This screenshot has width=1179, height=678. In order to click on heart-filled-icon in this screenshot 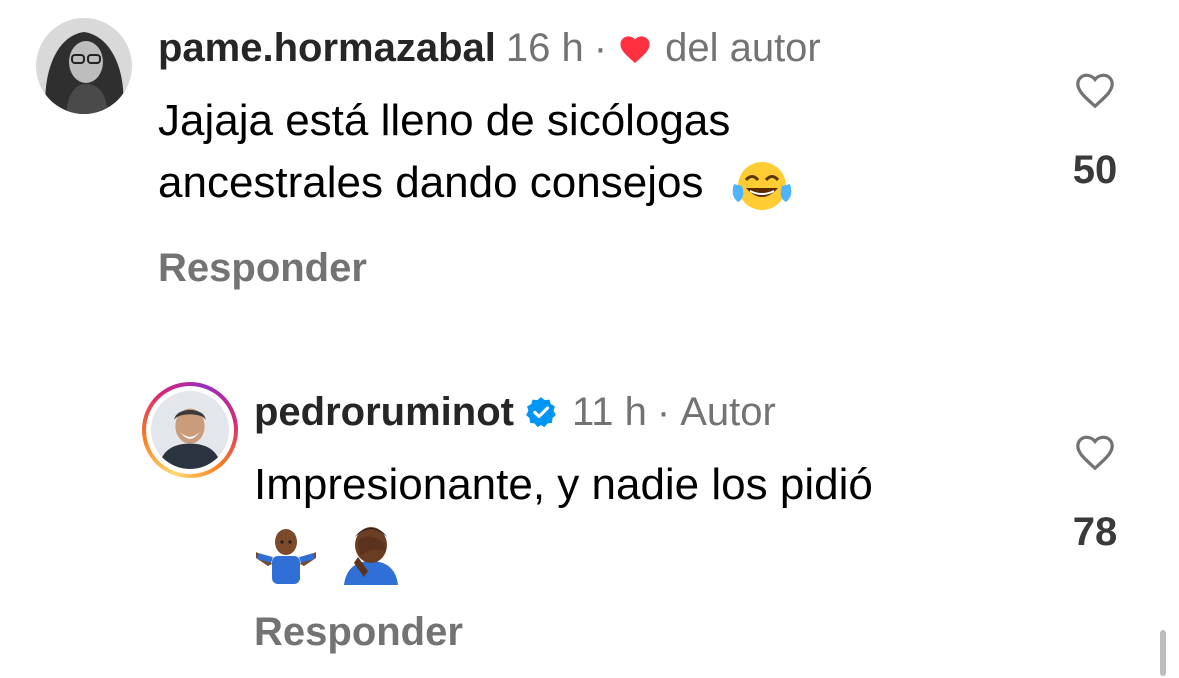, I will do `click(635, 50)`.